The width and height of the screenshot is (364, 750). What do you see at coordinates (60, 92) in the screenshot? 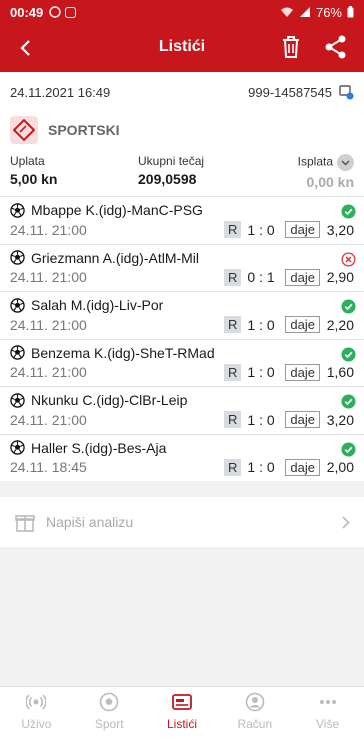
I see `slip-datetime: 24.11.2021 16:49` at bounding box center [60, 92].